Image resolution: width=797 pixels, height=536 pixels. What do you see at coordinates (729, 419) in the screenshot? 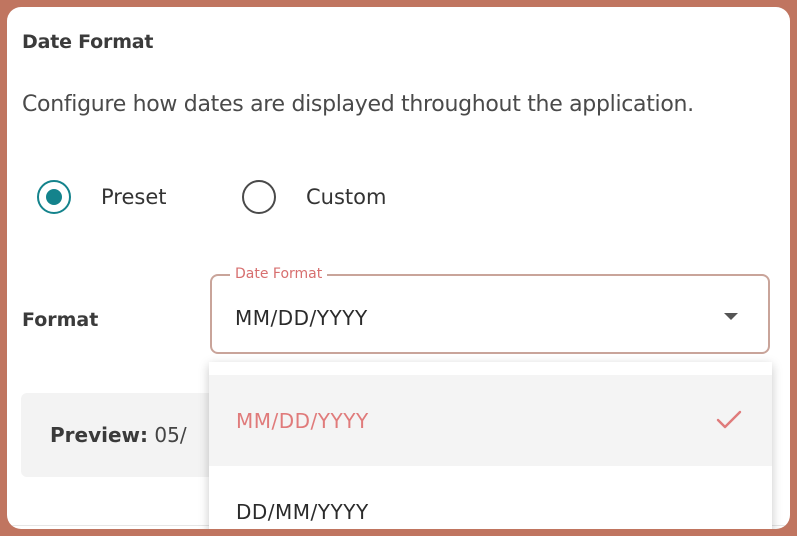
I see `checkmark-icon` at bounding box center [729, 419].